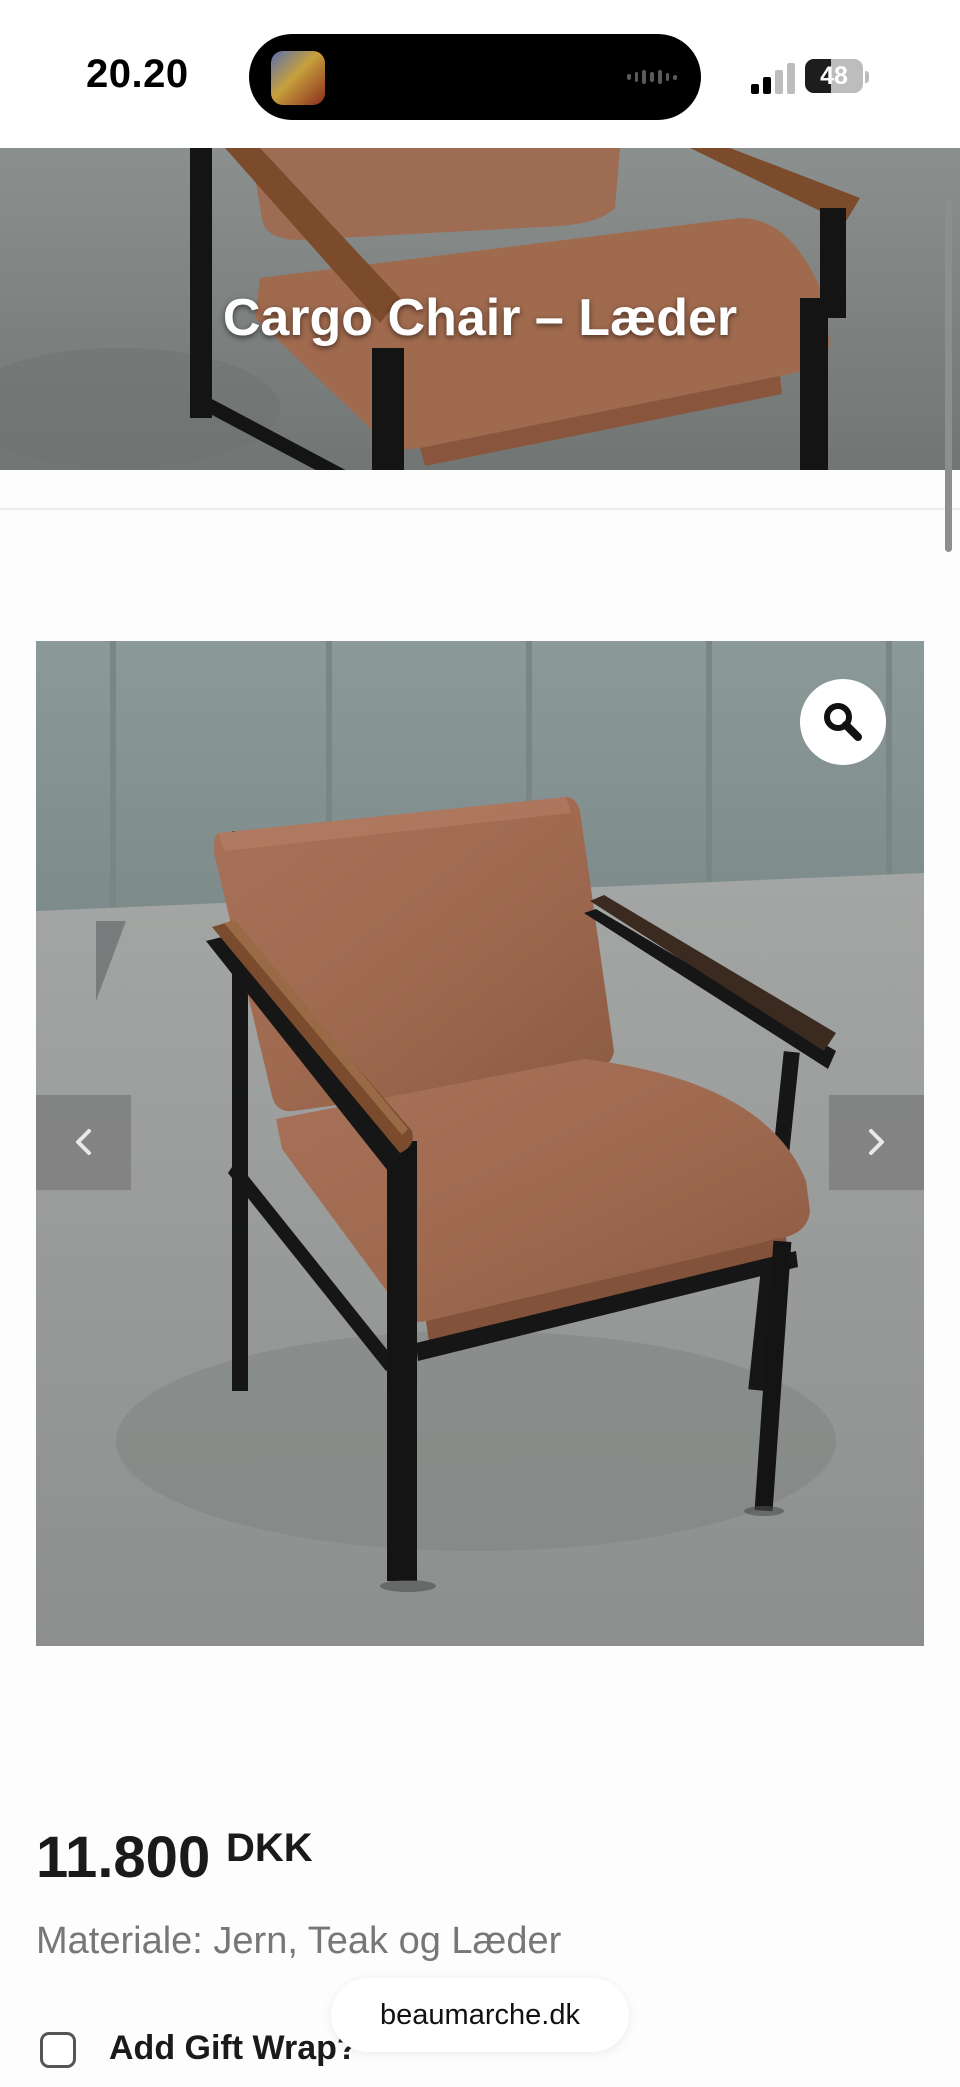  Describe the element at coordinates (773, 78) in the screenshot. I see `cellular-signal-icon` at that location.